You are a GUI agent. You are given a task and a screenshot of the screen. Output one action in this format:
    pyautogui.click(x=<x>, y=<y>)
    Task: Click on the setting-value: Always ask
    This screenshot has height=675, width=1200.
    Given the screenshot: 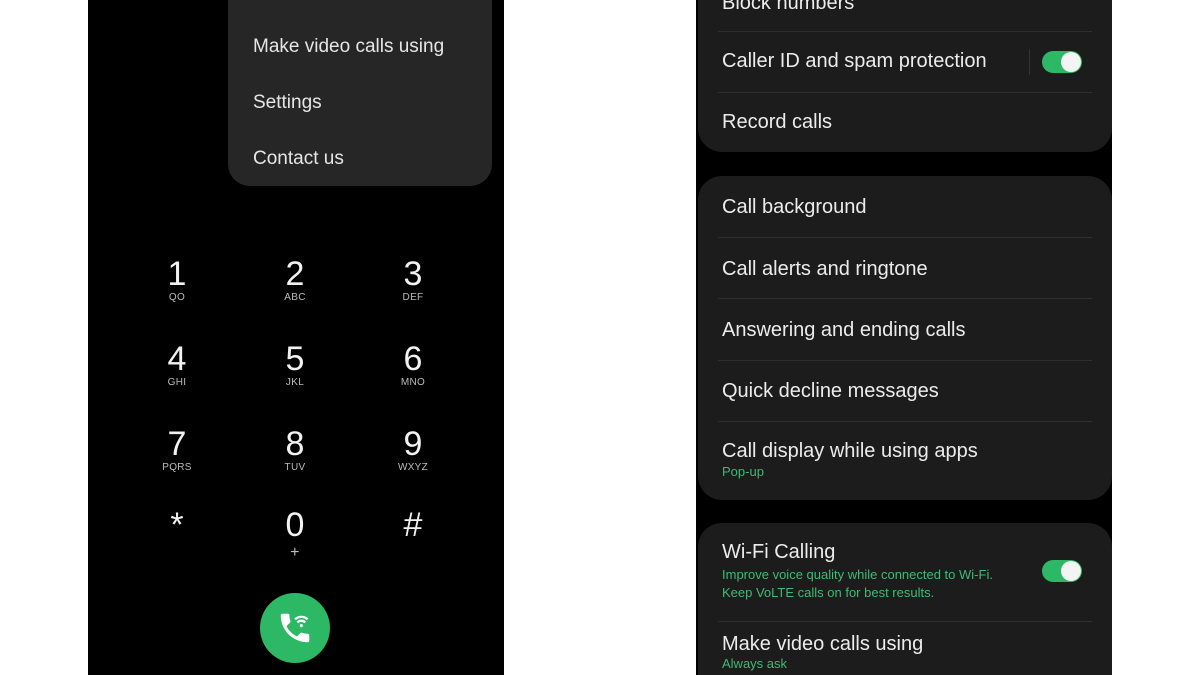 What is the action you would take?
    pyautogui.click(x=755, y=663)
    